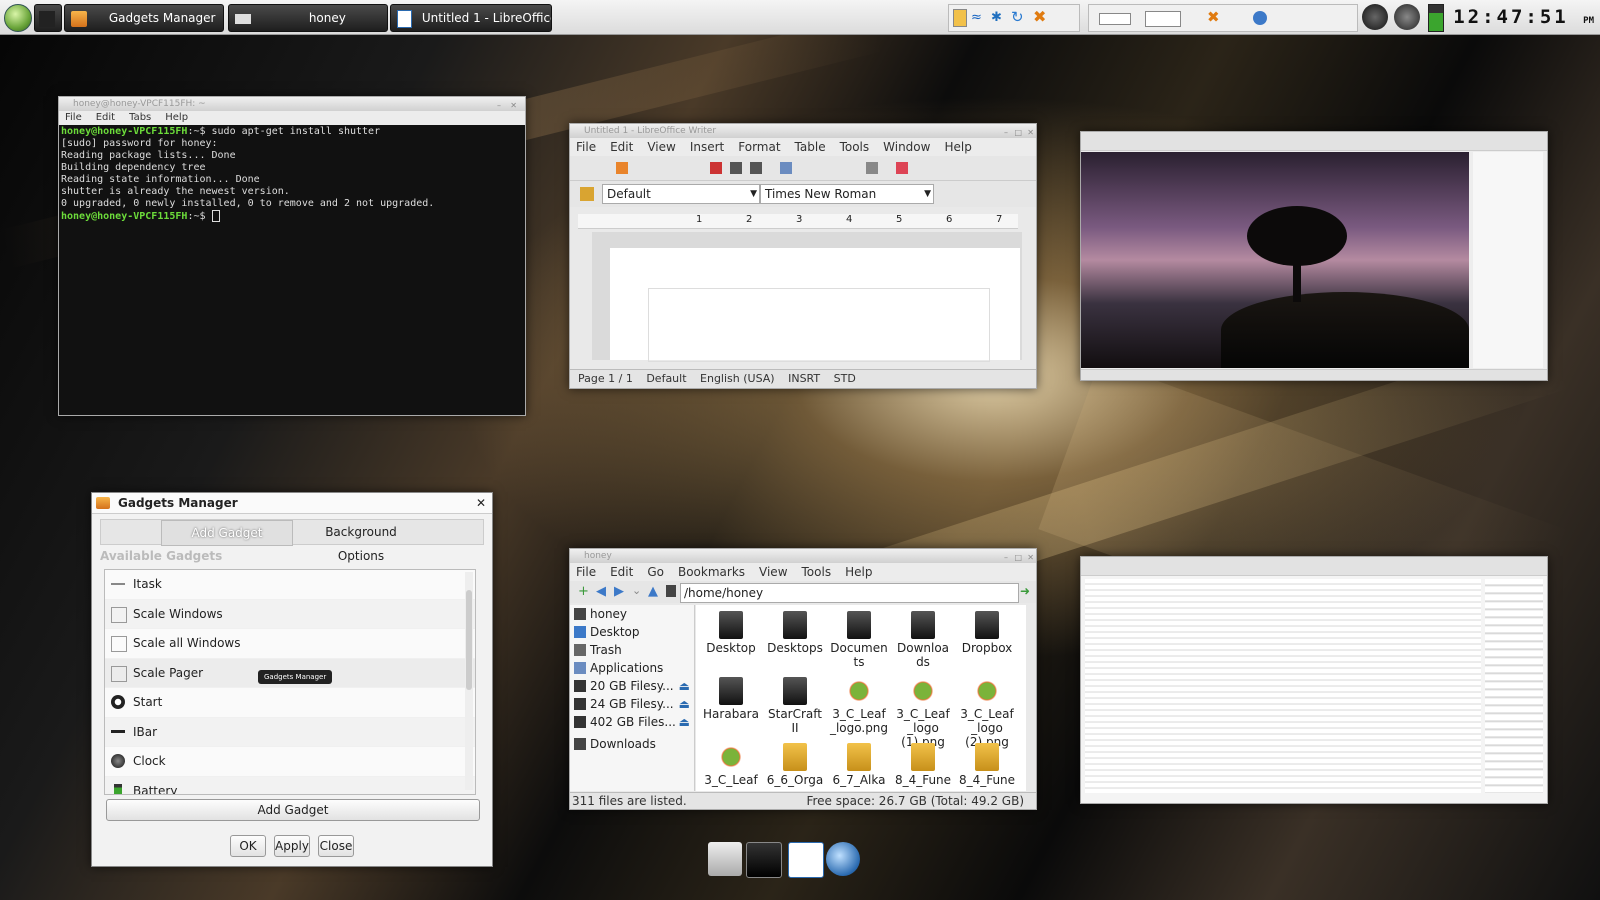  Describe the element at coordinates (795, 633) in the screenshot. I see `file-item: Desktops` at that location.